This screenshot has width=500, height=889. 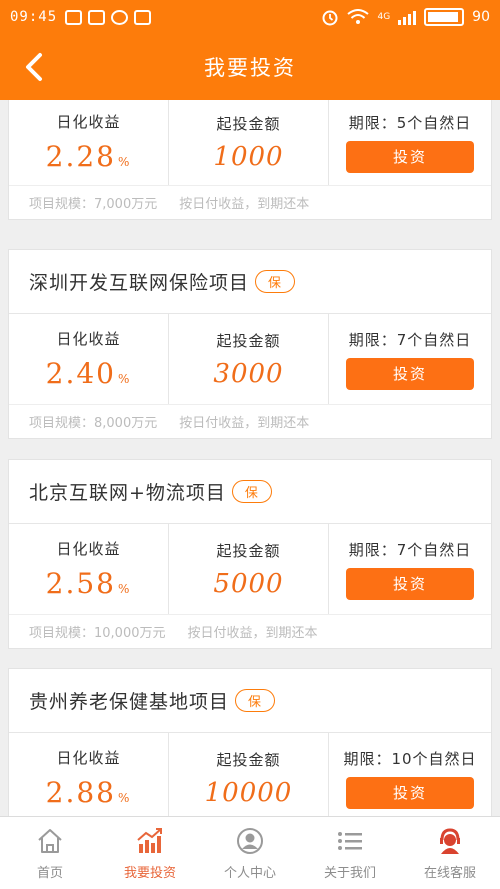 What do you see at coordinates (481, 17) in the screenshot?
I see `battery-level: 90` at bounding box center [481, 17].